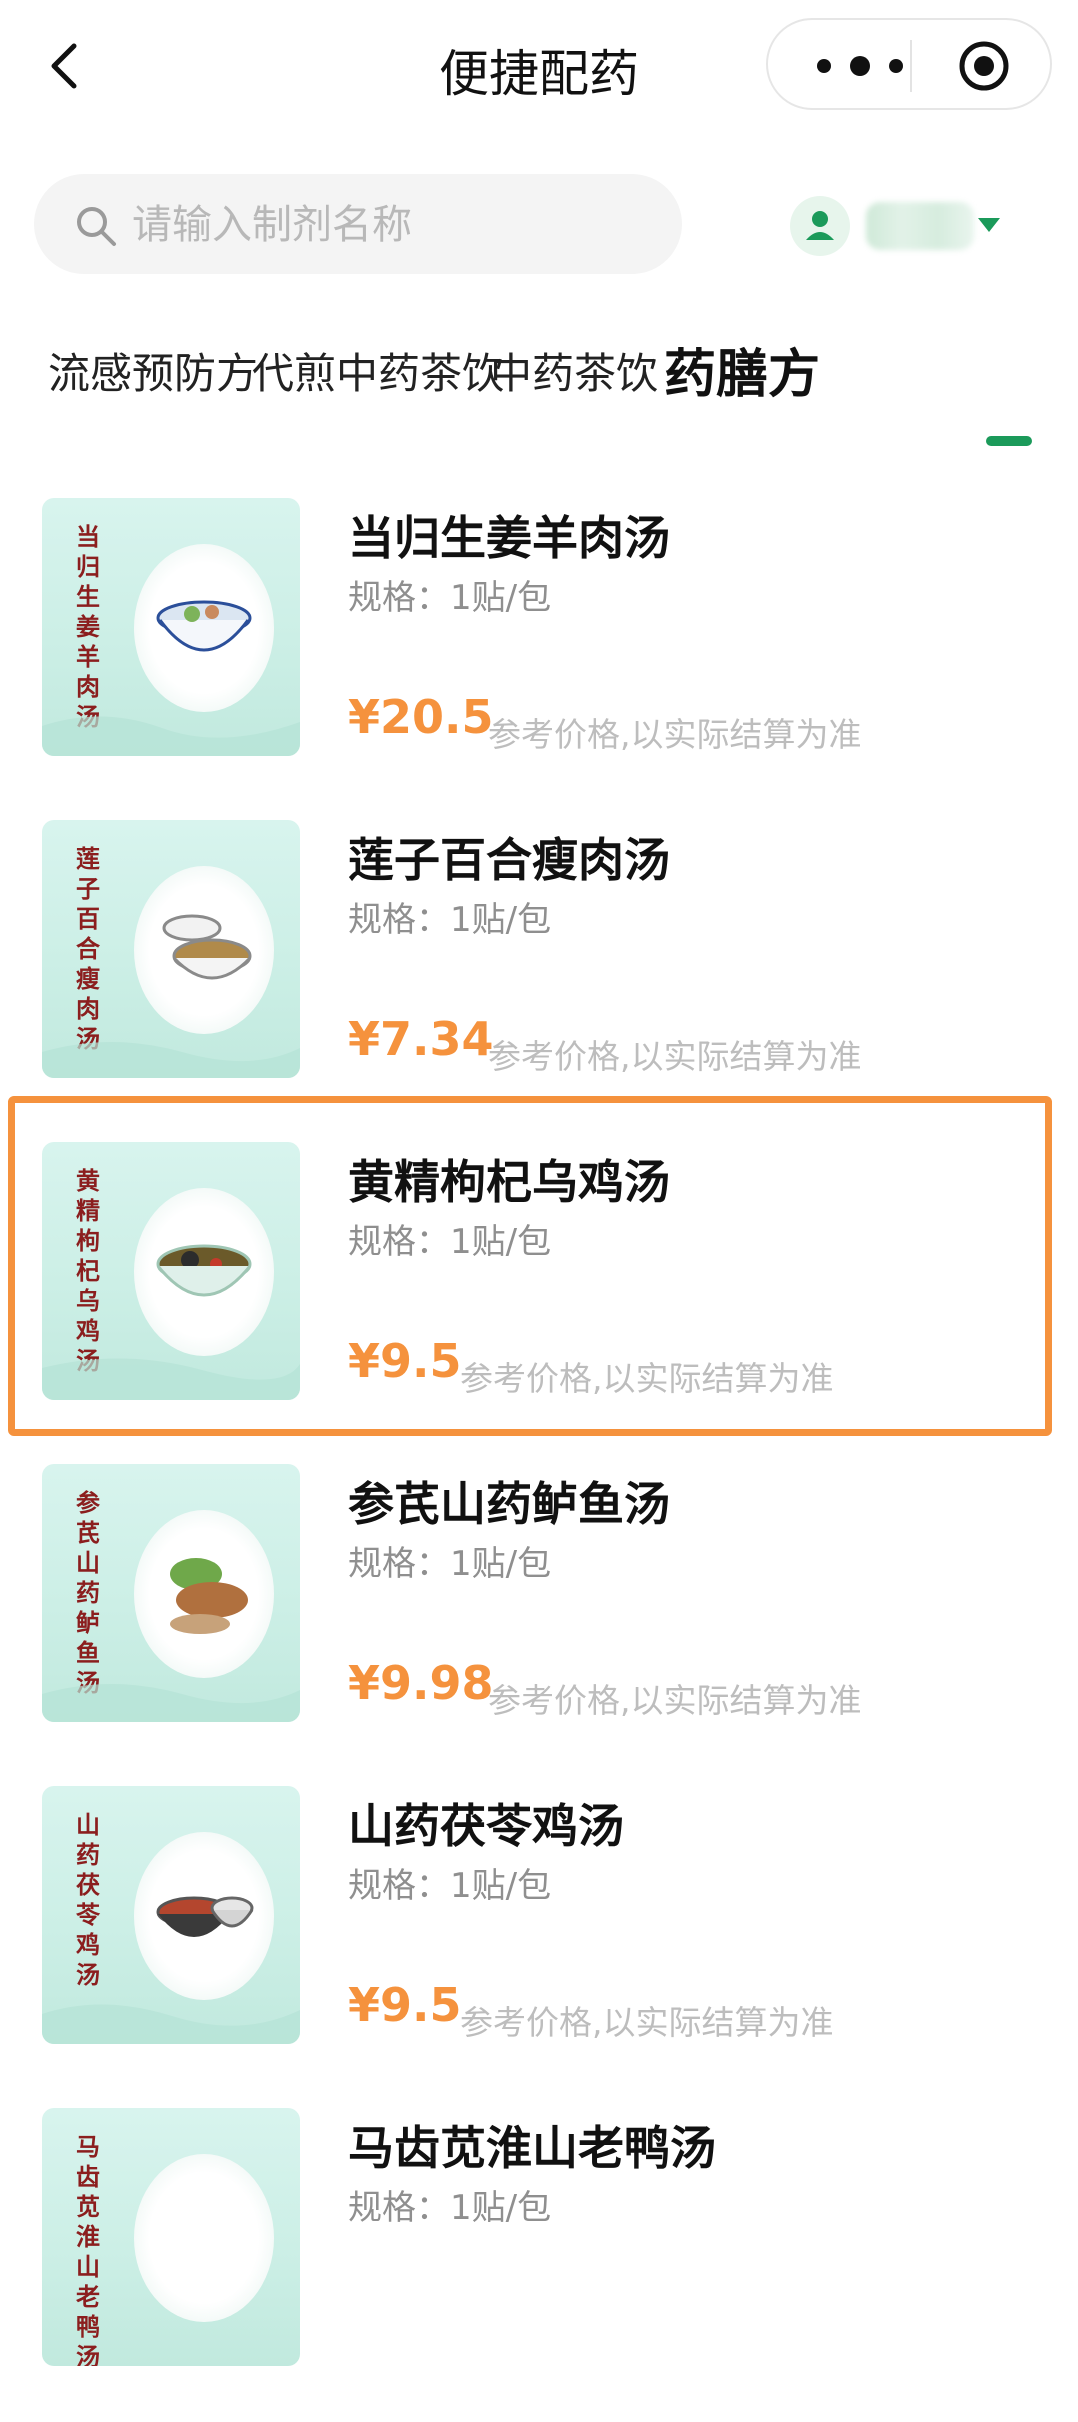 This screenshot has height=2422, width=1078. Describe the element at coordinates (88, 2249) in the screenshot. I see `product-image-caption: 马齿苋淮山老鸭汤` at that location.